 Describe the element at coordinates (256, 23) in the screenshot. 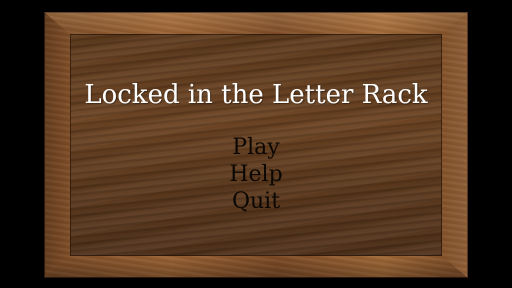

I see `frame-bevel-top` at that location.